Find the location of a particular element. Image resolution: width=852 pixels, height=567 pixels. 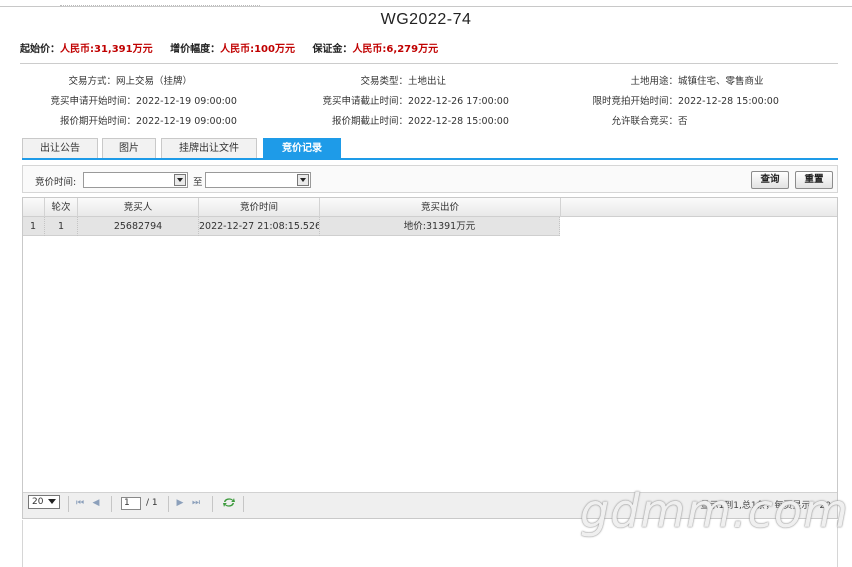

land-use: 土地用途：城镇住宅、零售商业 is located at coordinates (697, 81).